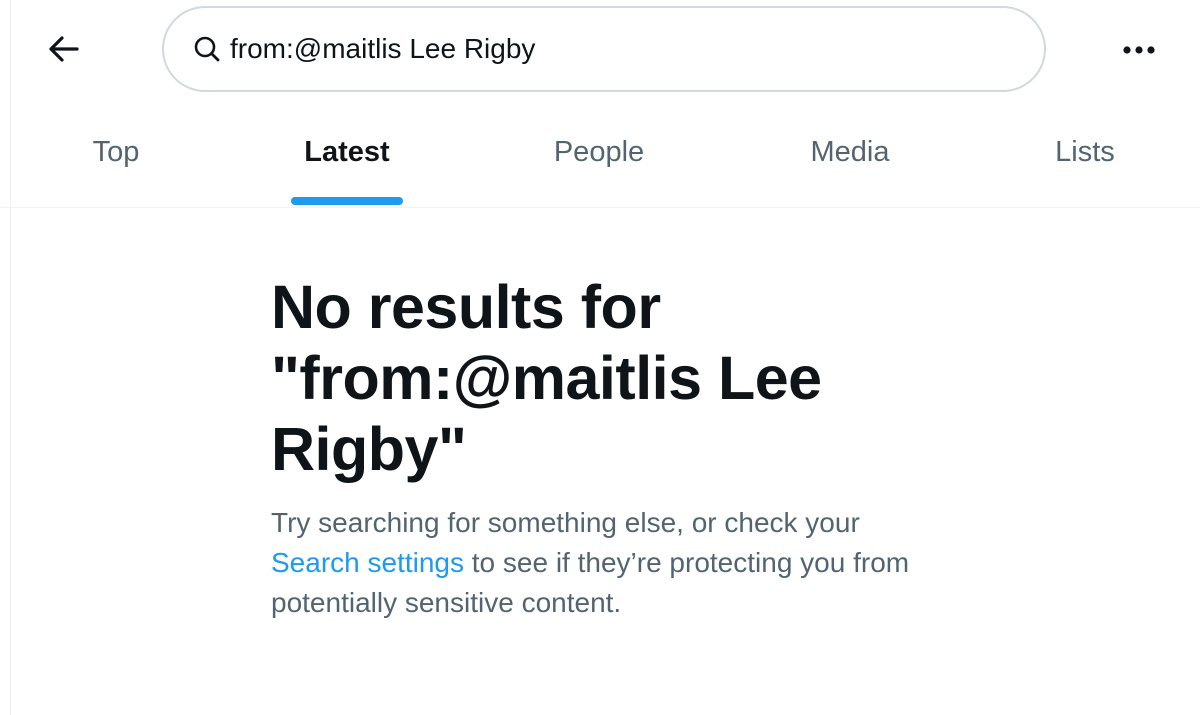 The width and height of the screenshot is (1200, 715). Describe the element at coordinates (599, 152) in the screenshot. I see `tab-label: People` at that location.